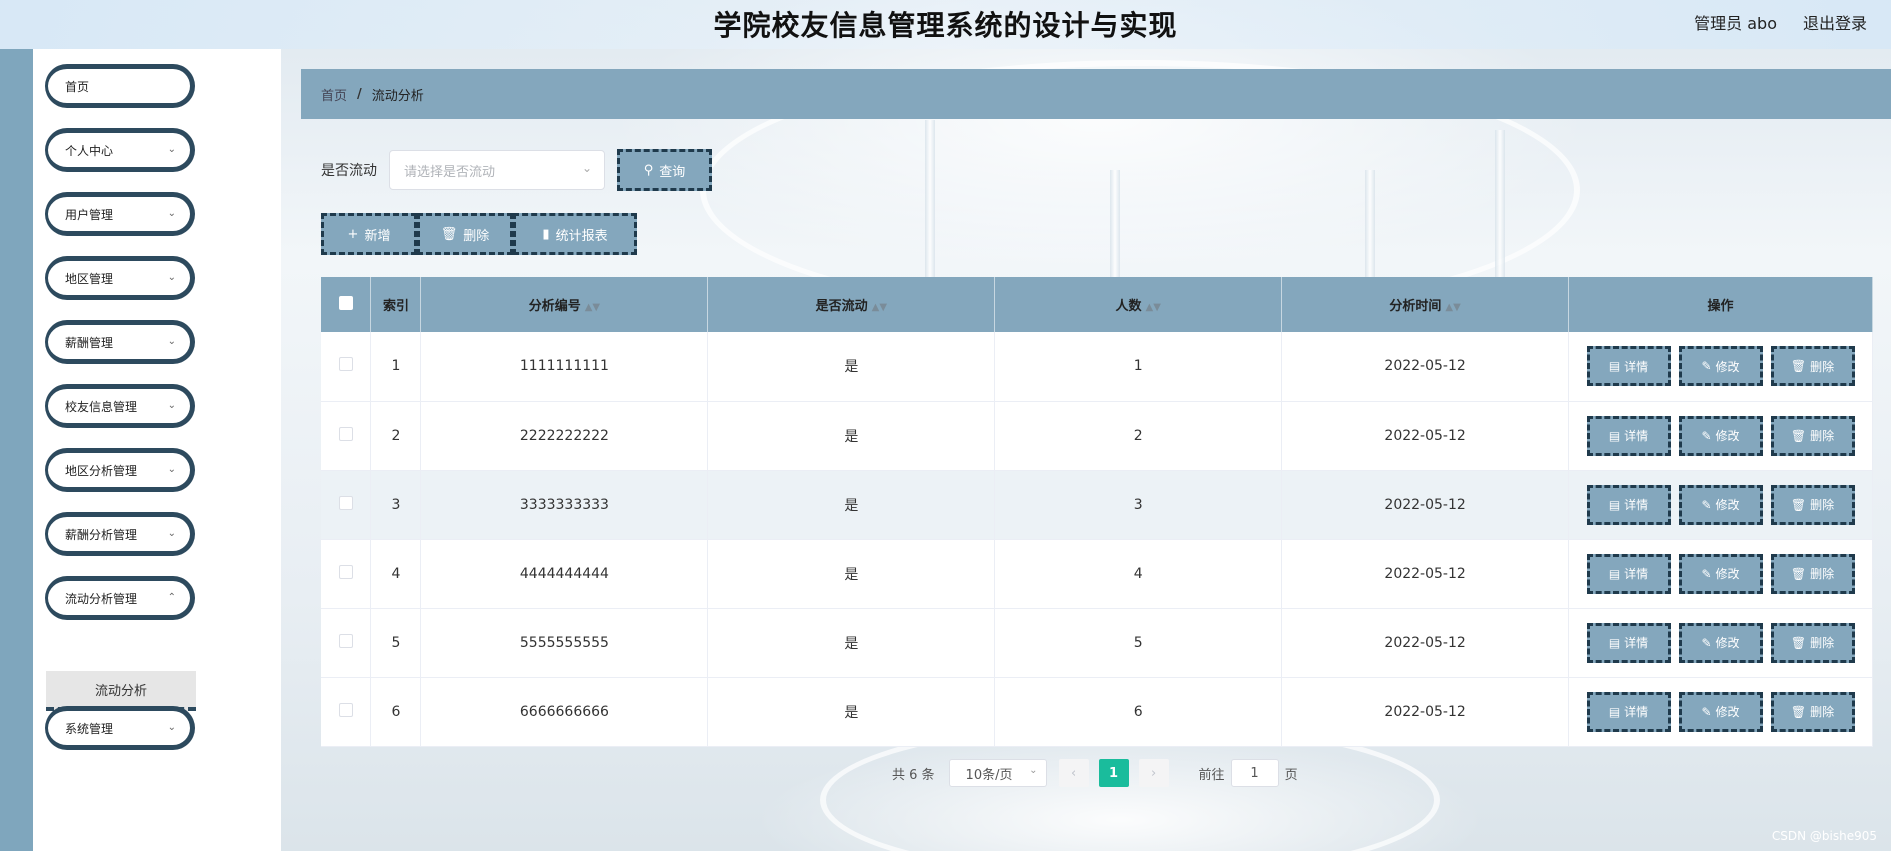  I want to click on table-row: 2 2222222222 是 2 2022-05-12 ▤ 详情 ✎ 修改 🗑 删除, so click(1097, 436).